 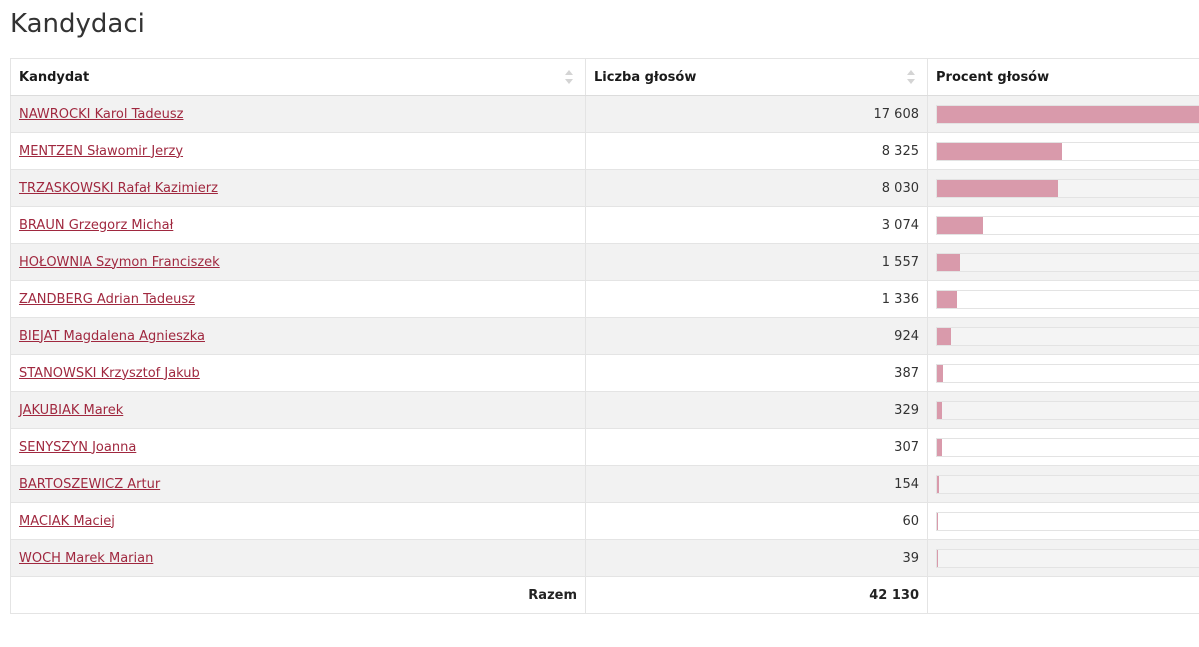 I want to click on candidate-cell: HOŁOWNIA Szymon Franciszek, so click(x=298, y=262).